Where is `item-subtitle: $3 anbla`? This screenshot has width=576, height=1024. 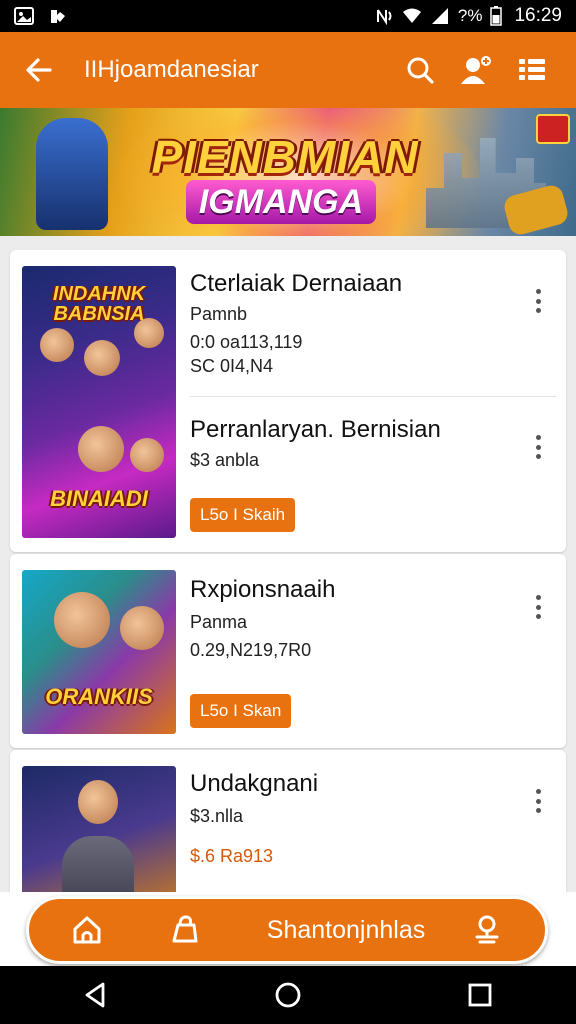
item-subtitle: $3 anbla is located at coordinates (225, 460).